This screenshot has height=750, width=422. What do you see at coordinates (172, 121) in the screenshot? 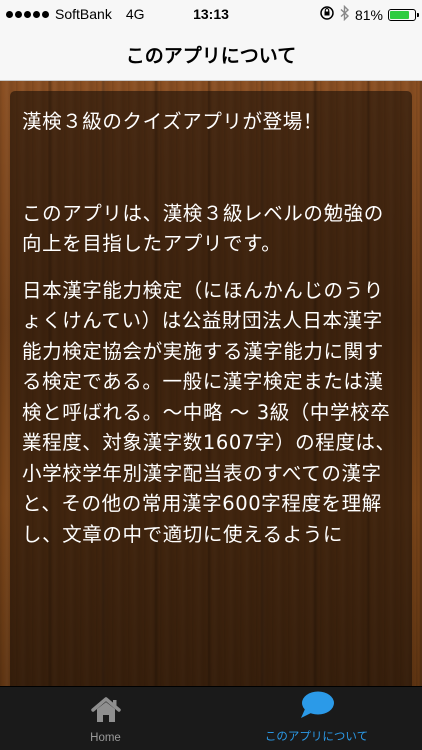
I see `content-heading: 漢検３級のクイズアプリが登場！` at bounding box center [172, 121].